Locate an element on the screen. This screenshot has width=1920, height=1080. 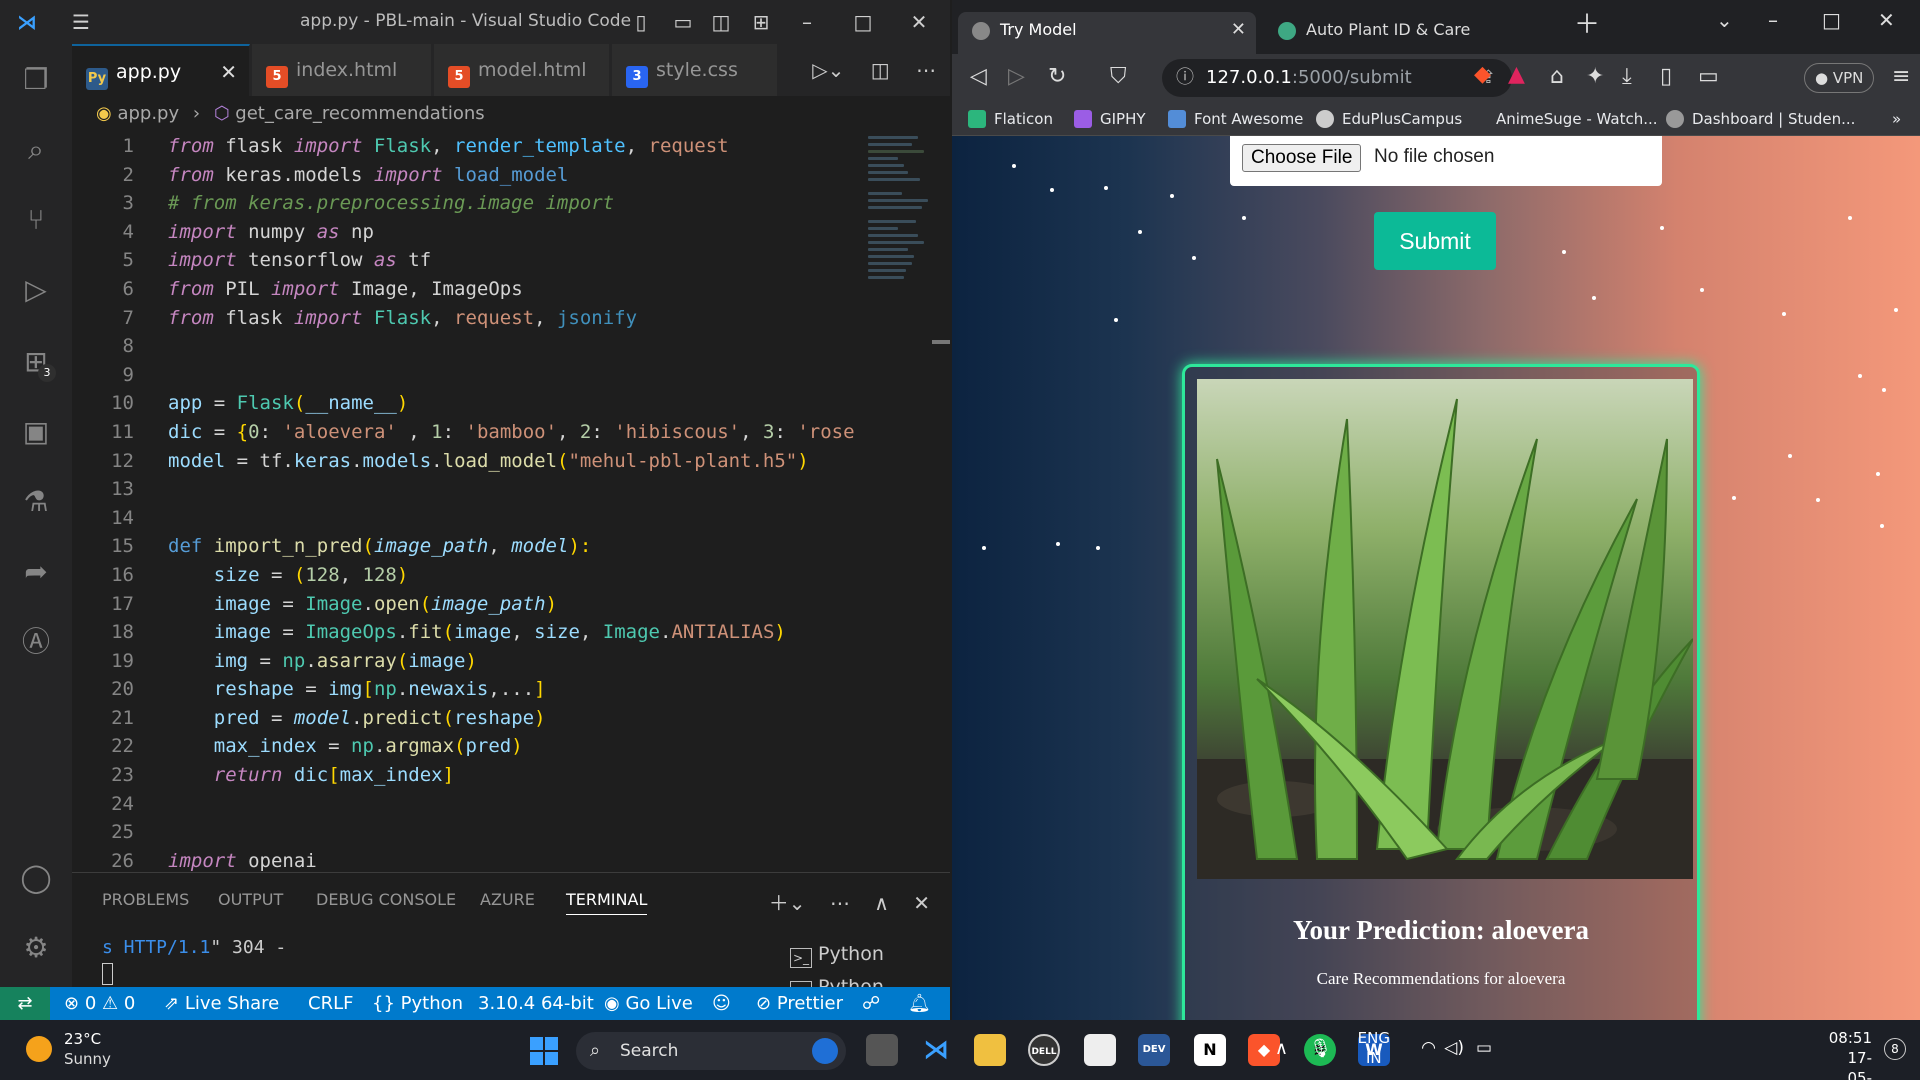
remote-explorer-icon: ▣ is located at coordinates (36, 432).